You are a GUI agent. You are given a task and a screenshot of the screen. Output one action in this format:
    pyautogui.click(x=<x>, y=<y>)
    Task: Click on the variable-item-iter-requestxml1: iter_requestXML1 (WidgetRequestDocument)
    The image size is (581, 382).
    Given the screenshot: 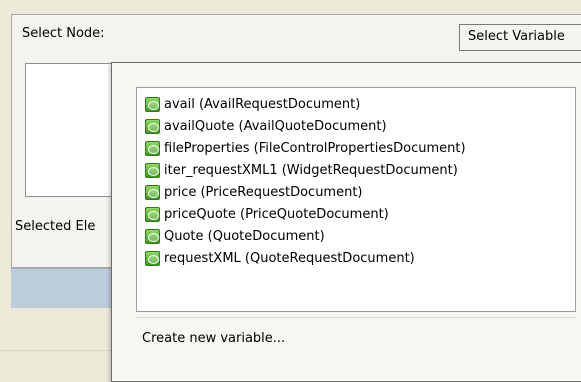 What is the action you would take?
    pyautogui.click(x=356, y=170)
    